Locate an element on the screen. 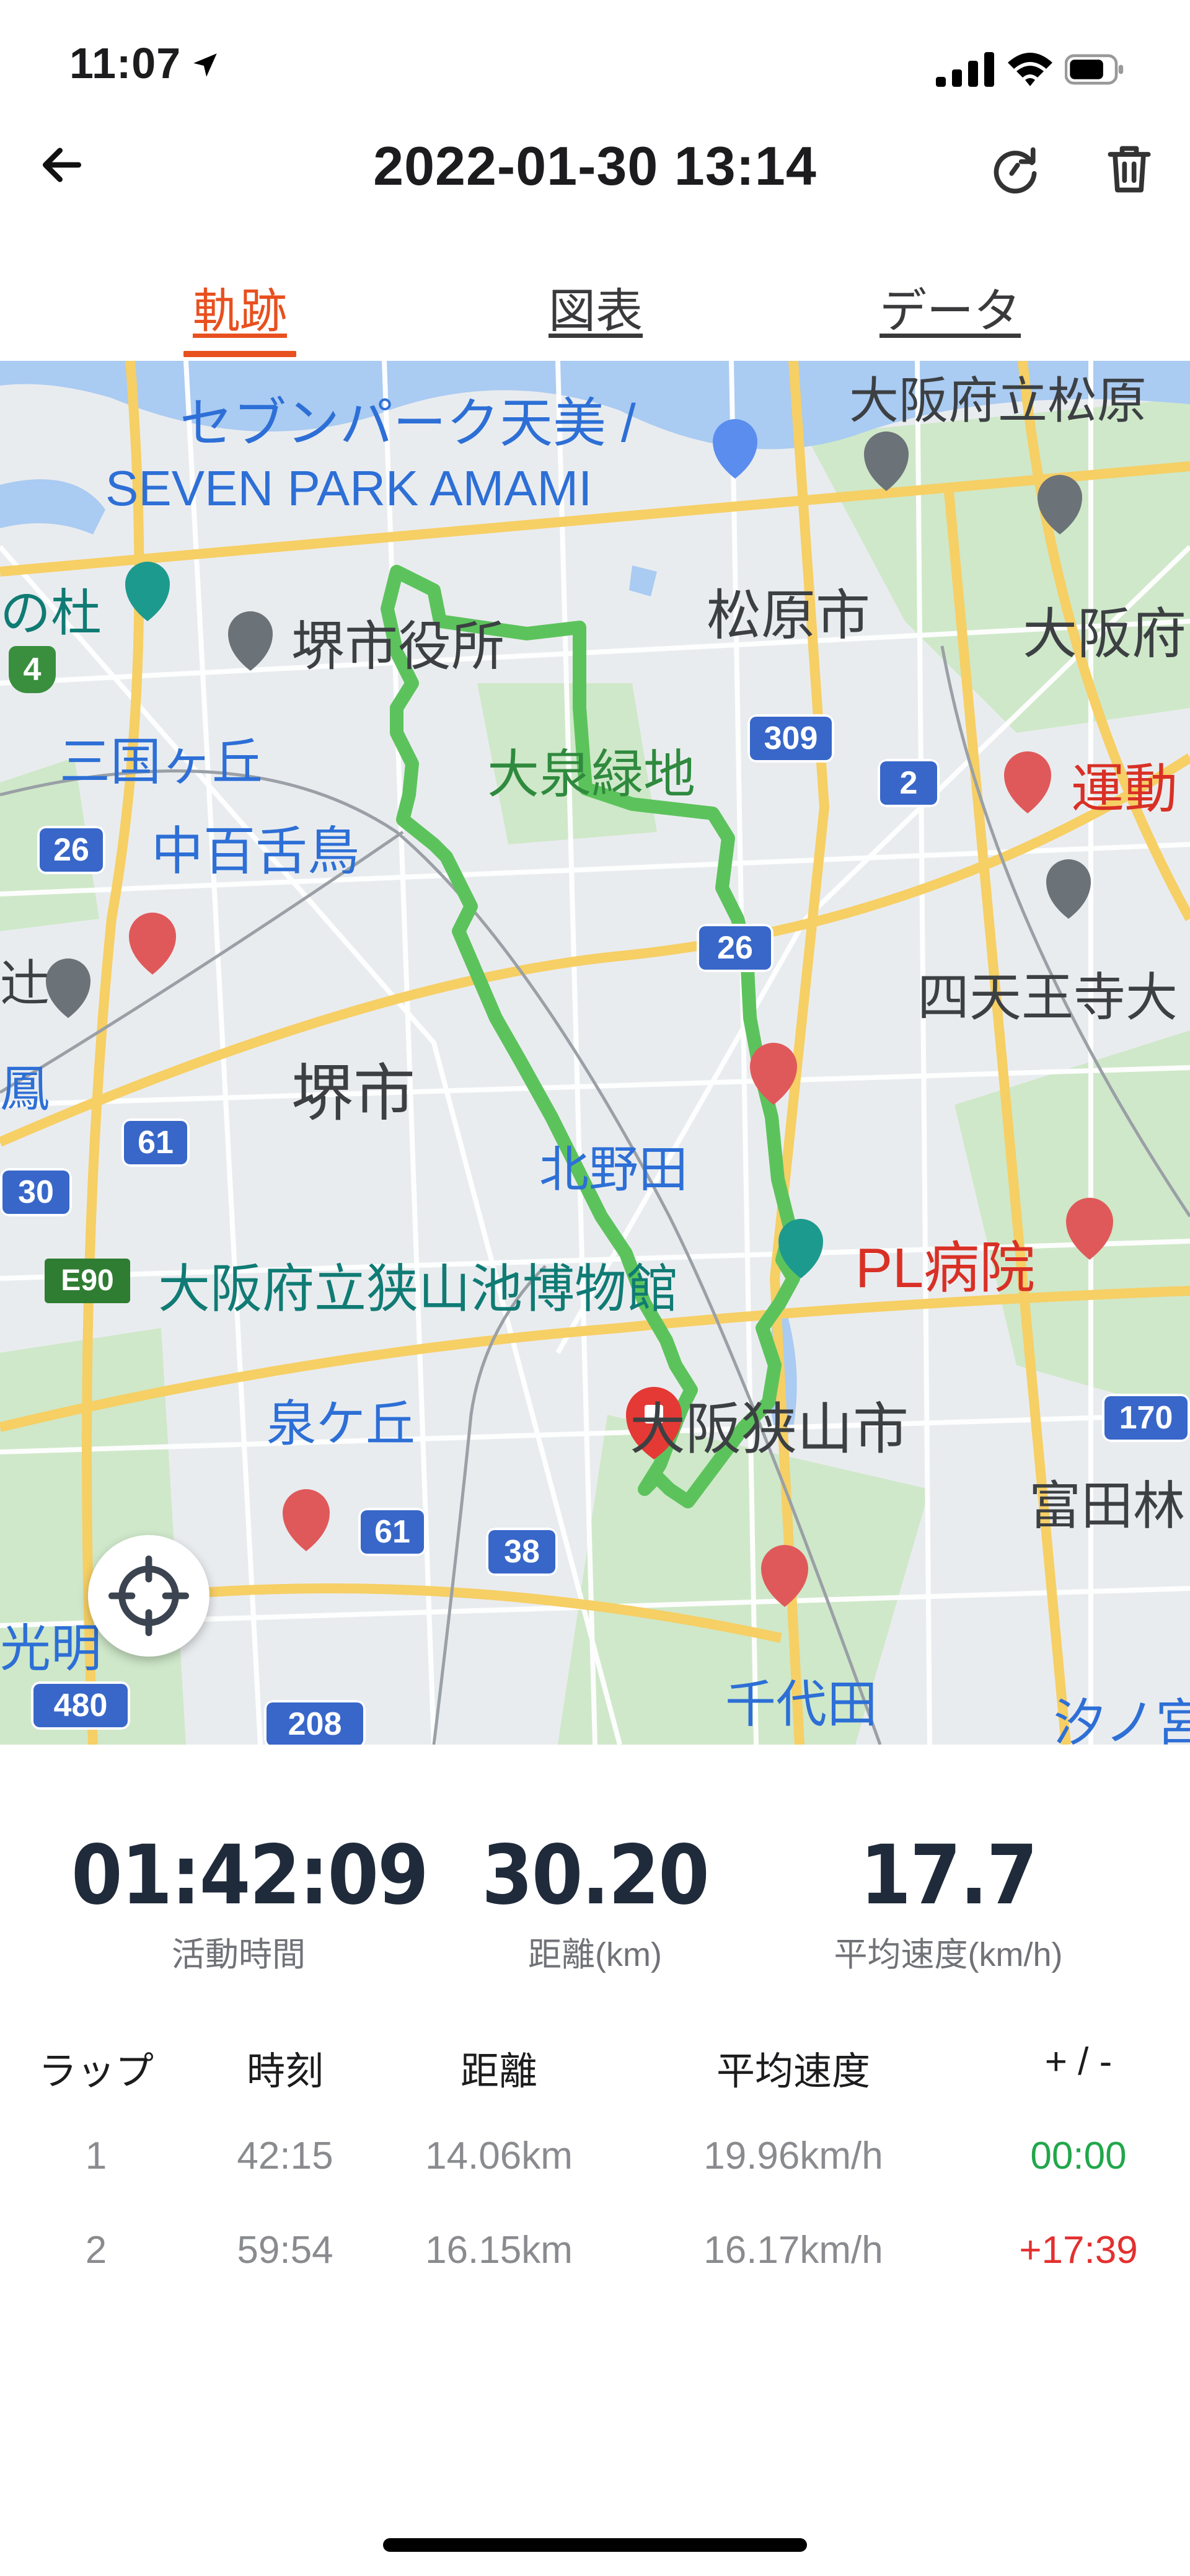 The height and width of the screenshot is (2576, 1190). active-tab-indicator is located at coordinates (239, 354).